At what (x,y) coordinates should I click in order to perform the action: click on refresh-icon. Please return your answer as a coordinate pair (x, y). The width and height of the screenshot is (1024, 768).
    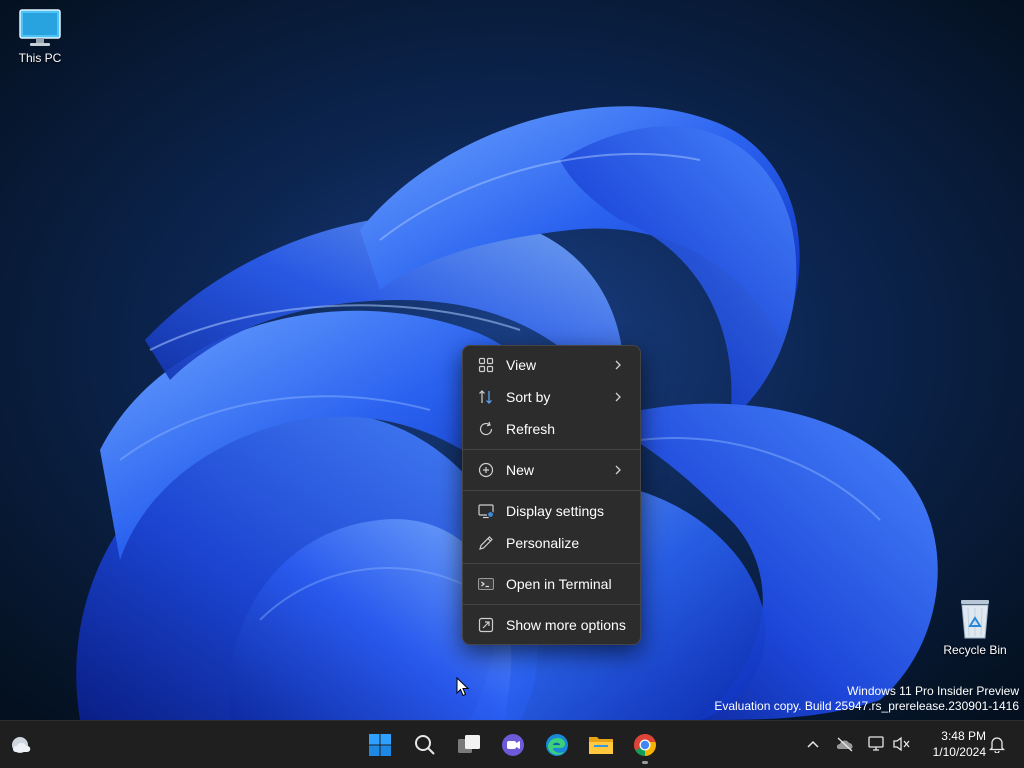
    Looking at the image, I should click on (486, 429).